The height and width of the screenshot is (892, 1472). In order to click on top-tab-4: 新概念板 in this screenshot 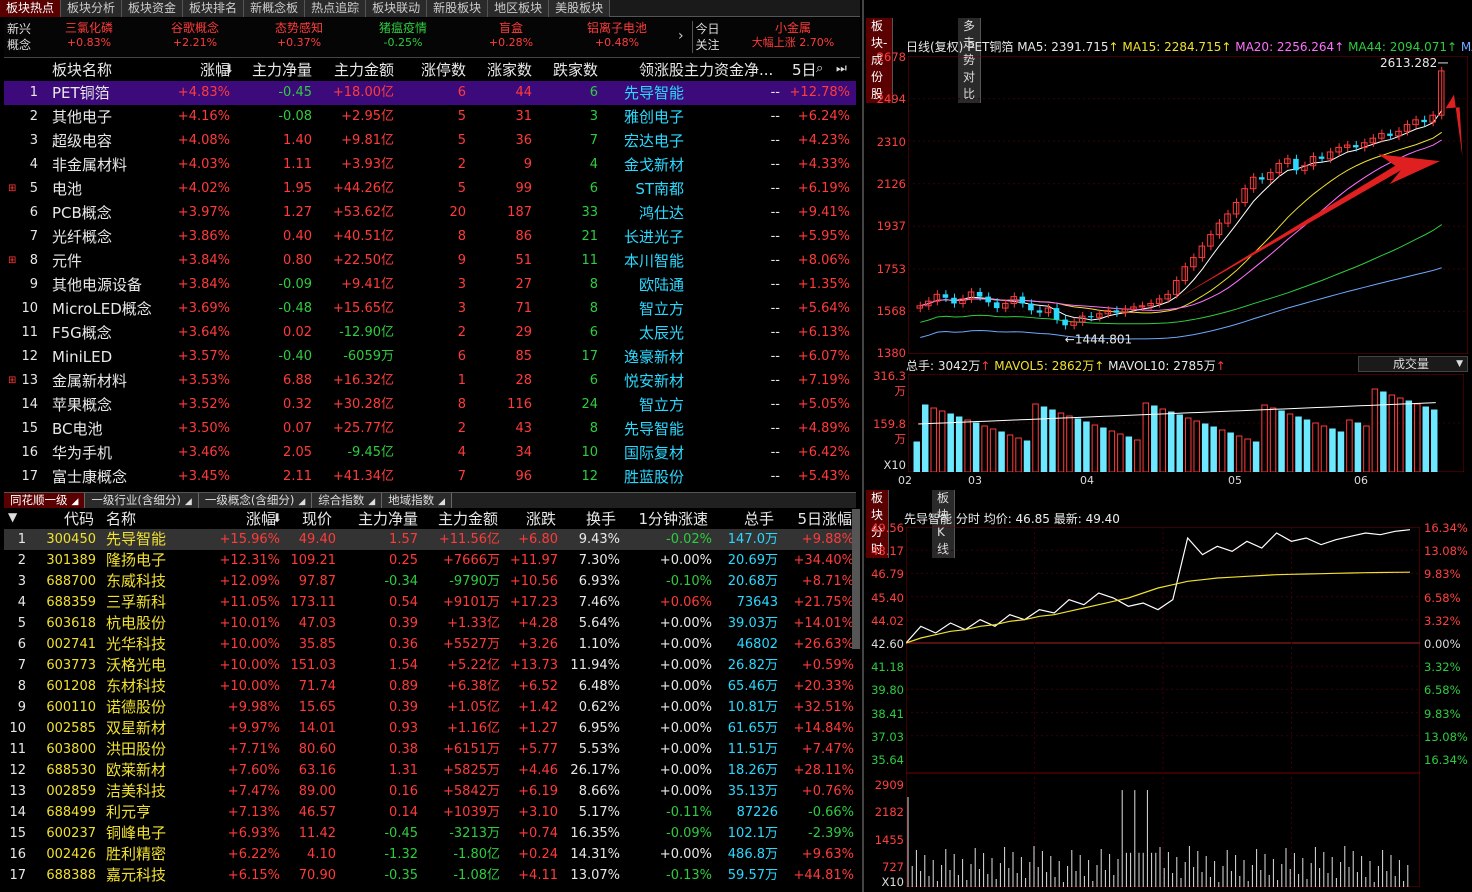, I will do `click(275, 8)`.